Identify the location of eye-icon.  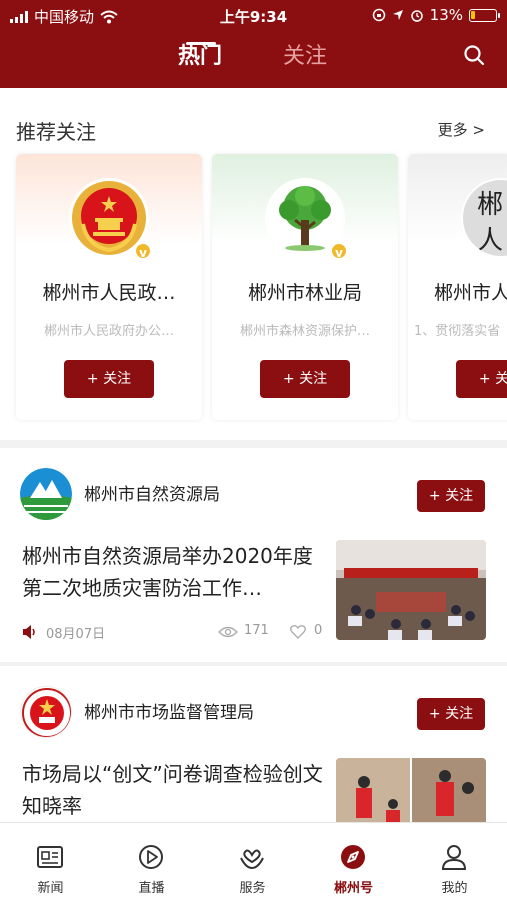
(228, 632).